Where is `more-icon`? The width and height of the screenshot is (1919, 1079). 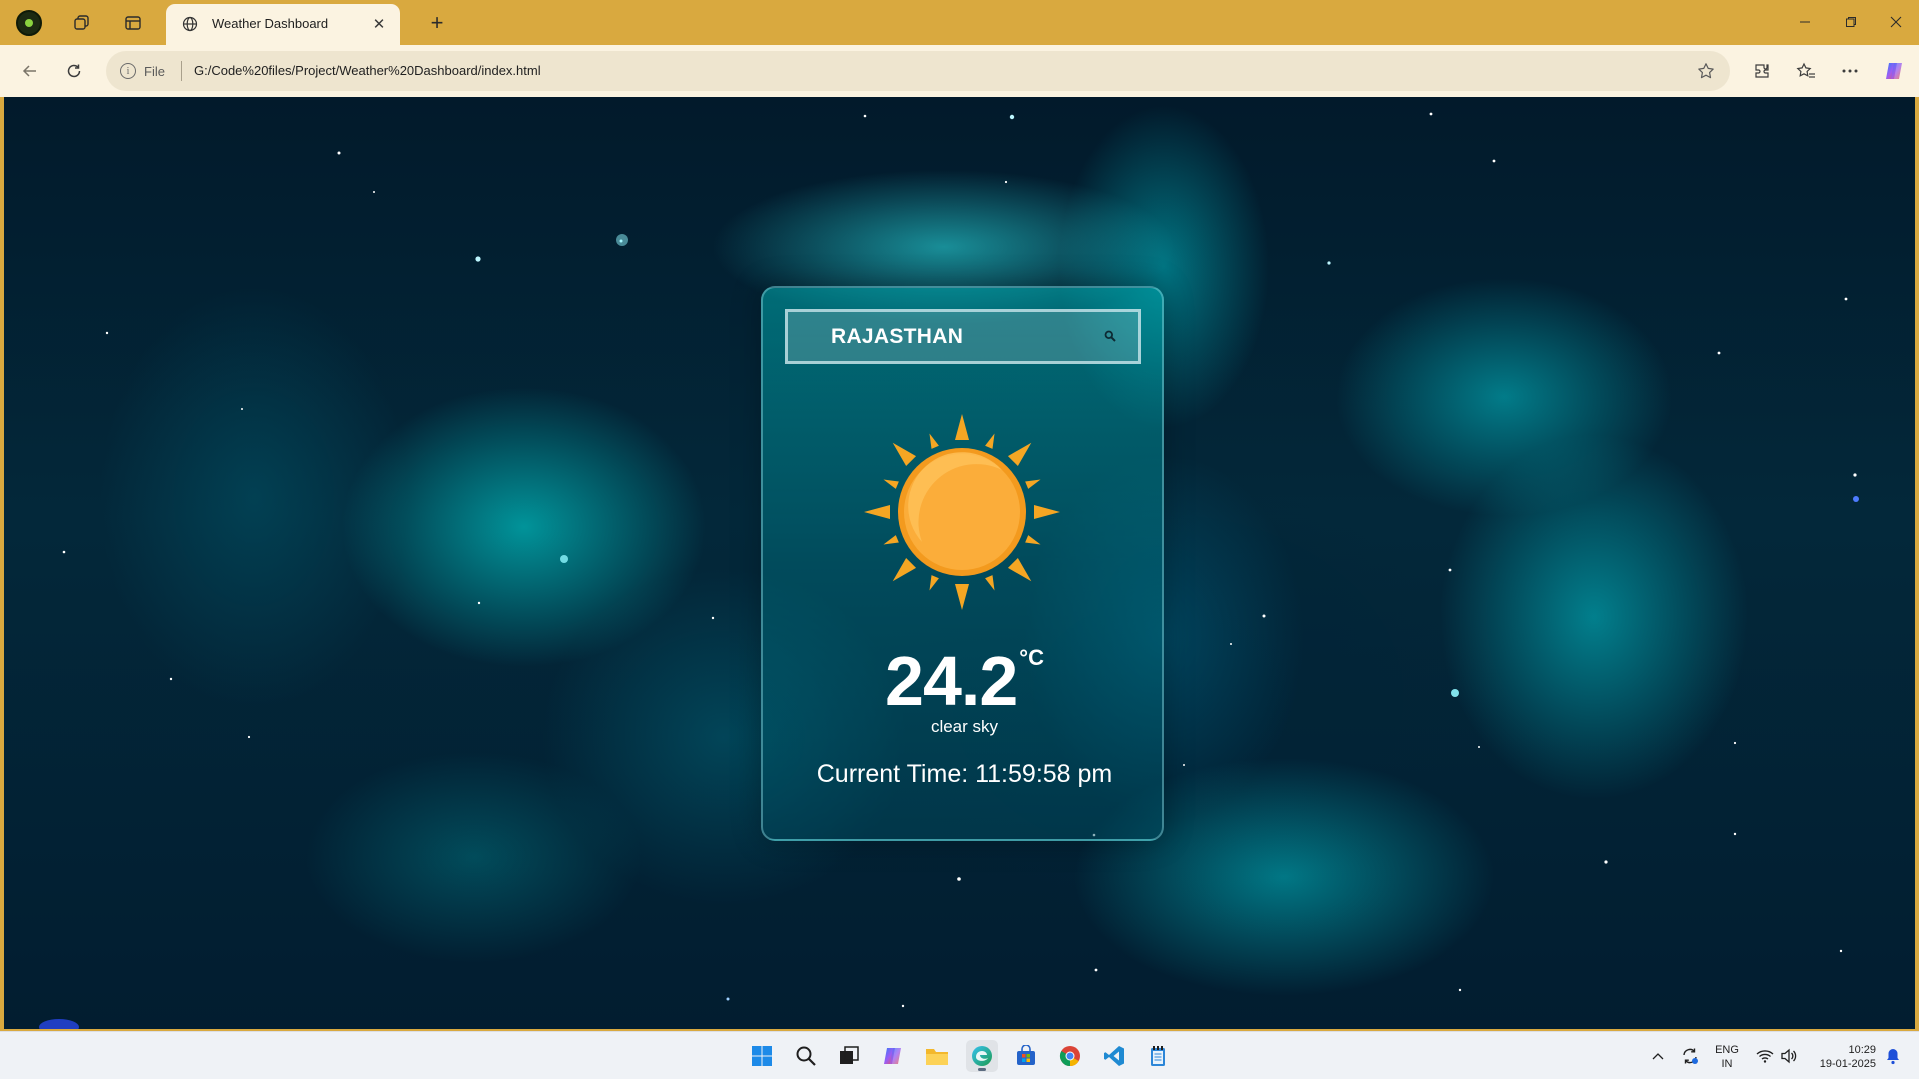
more-icon is located at coordinates (1850, 71).